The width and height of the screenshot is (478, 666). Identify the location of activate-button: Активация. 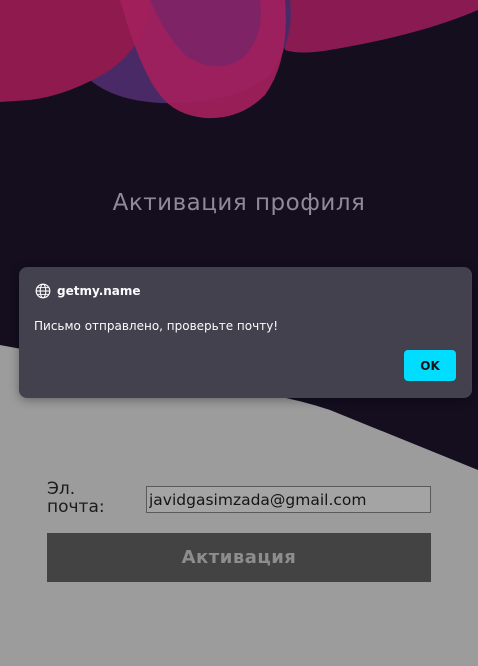
(239, 557).